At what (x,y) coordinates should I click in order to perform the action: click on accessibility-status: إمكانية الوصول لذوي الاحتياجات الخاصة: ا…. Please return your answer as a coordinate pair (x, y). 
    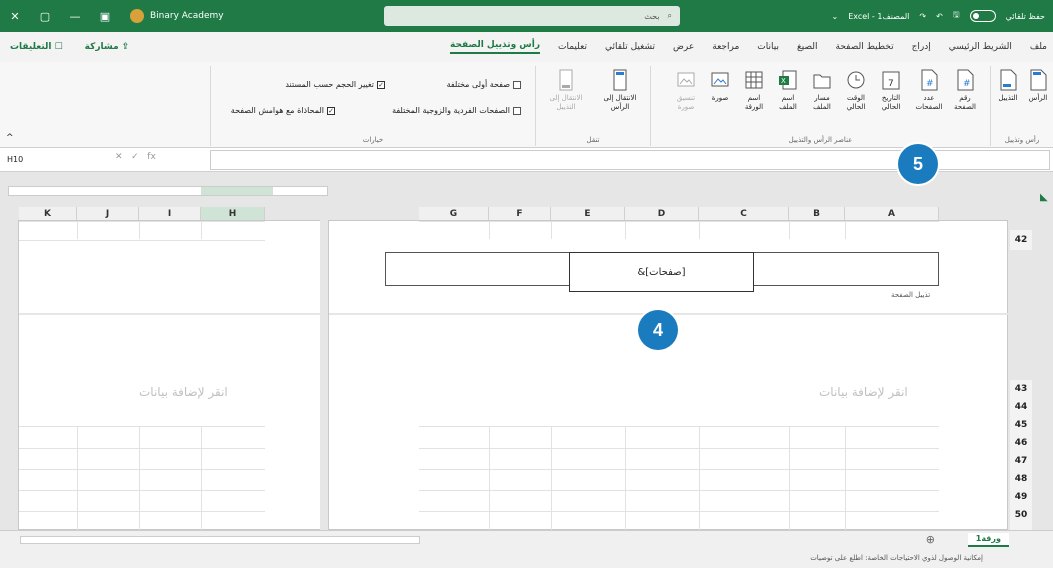
    Looking at the image, I should click on (896, 558).